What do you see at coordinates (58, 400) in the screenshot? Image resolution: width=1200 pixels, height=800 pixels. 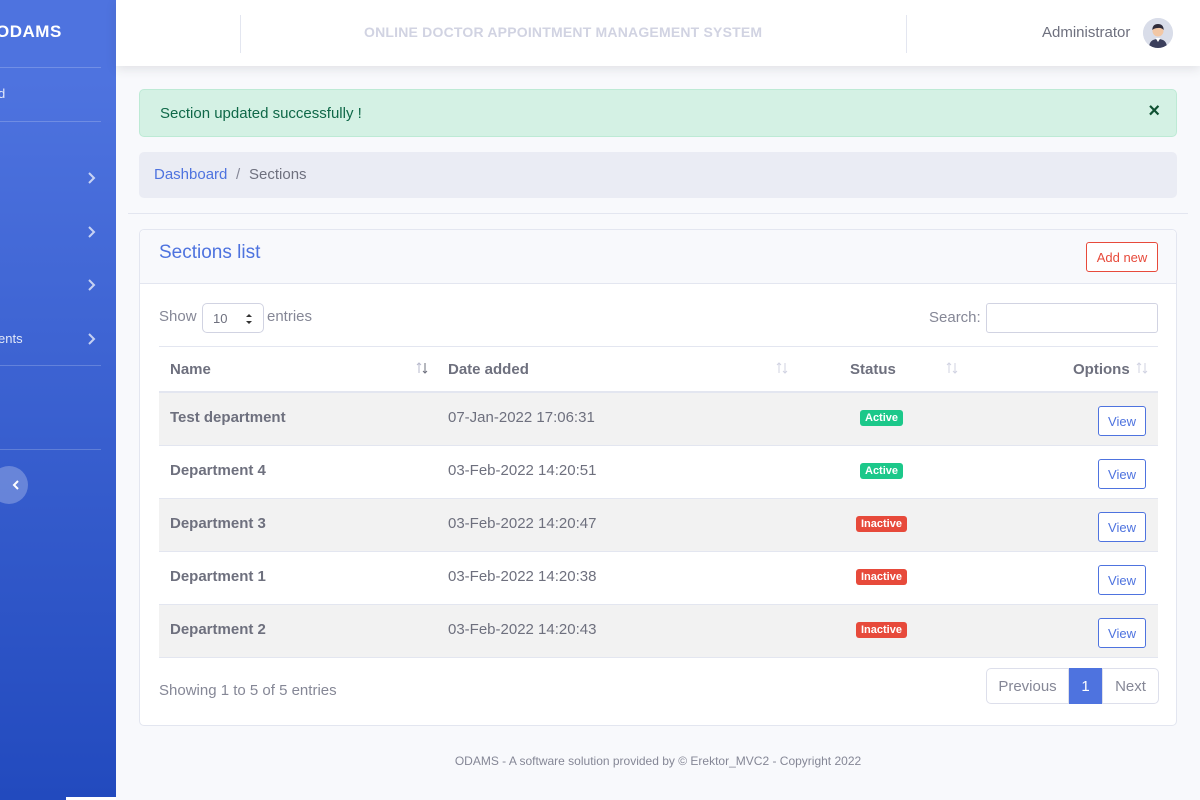 I see `sidebar: ODAMS d ents` at bounding box center [58, 400].